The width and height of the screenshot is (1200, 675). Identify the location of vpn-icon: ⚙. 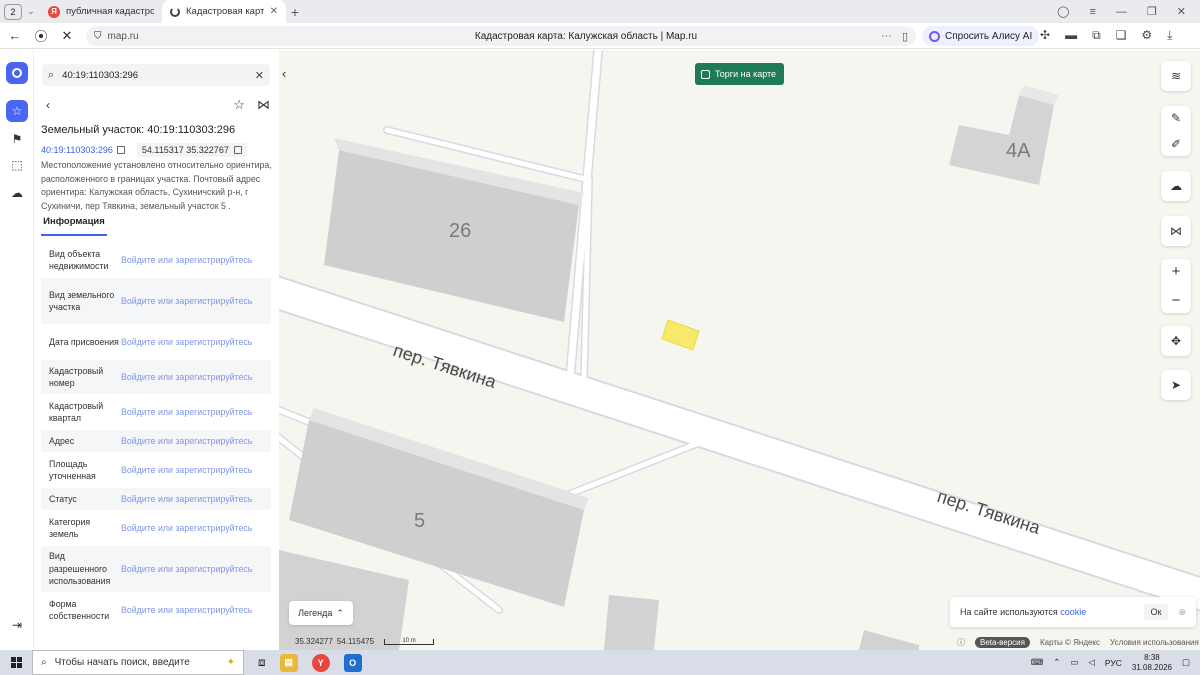
(1146, 35).